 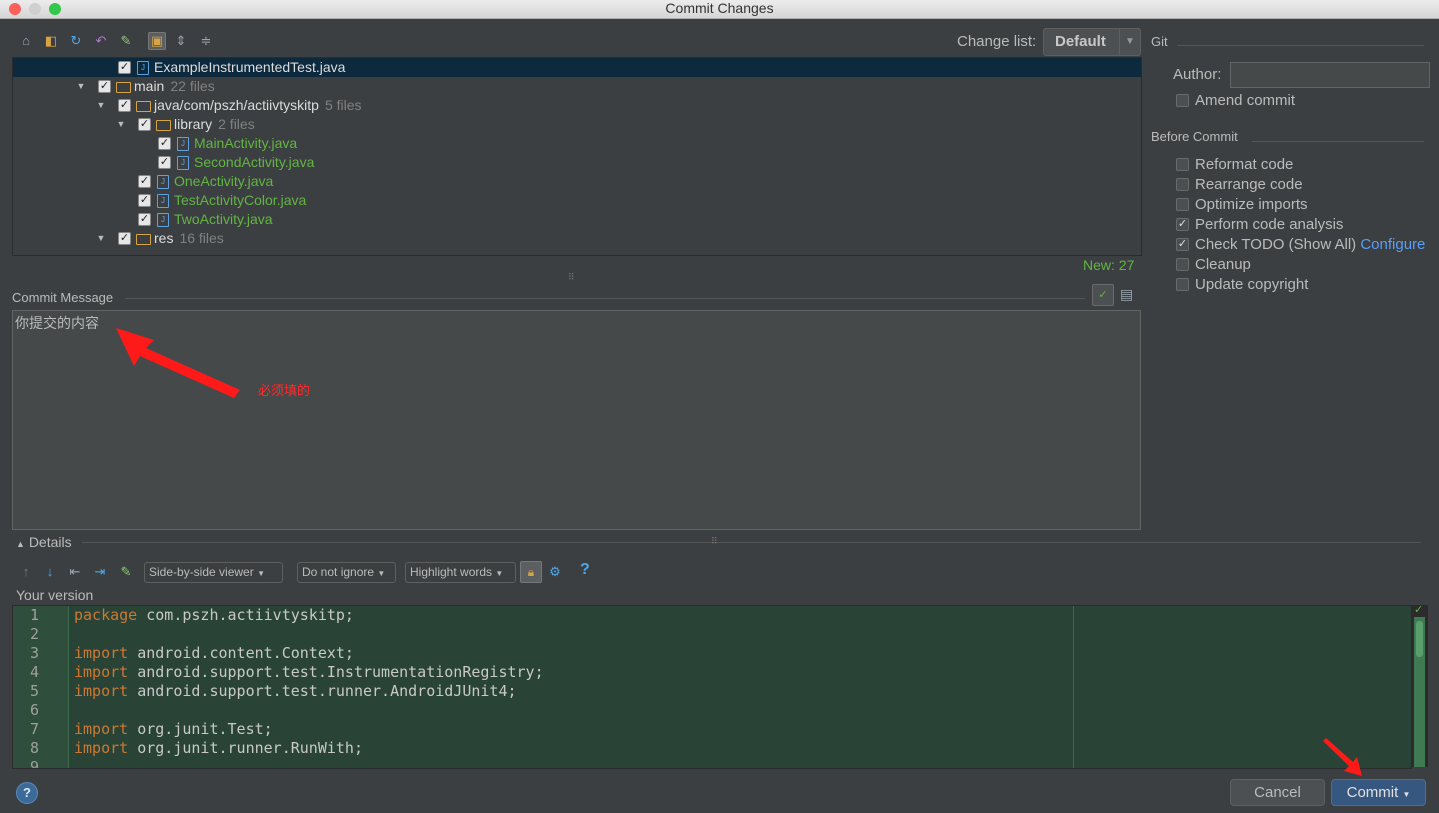 What do you see at coordinates (50, 542) in the screenshot?
I see `details-label: Details` at bounding box center [50, 542].